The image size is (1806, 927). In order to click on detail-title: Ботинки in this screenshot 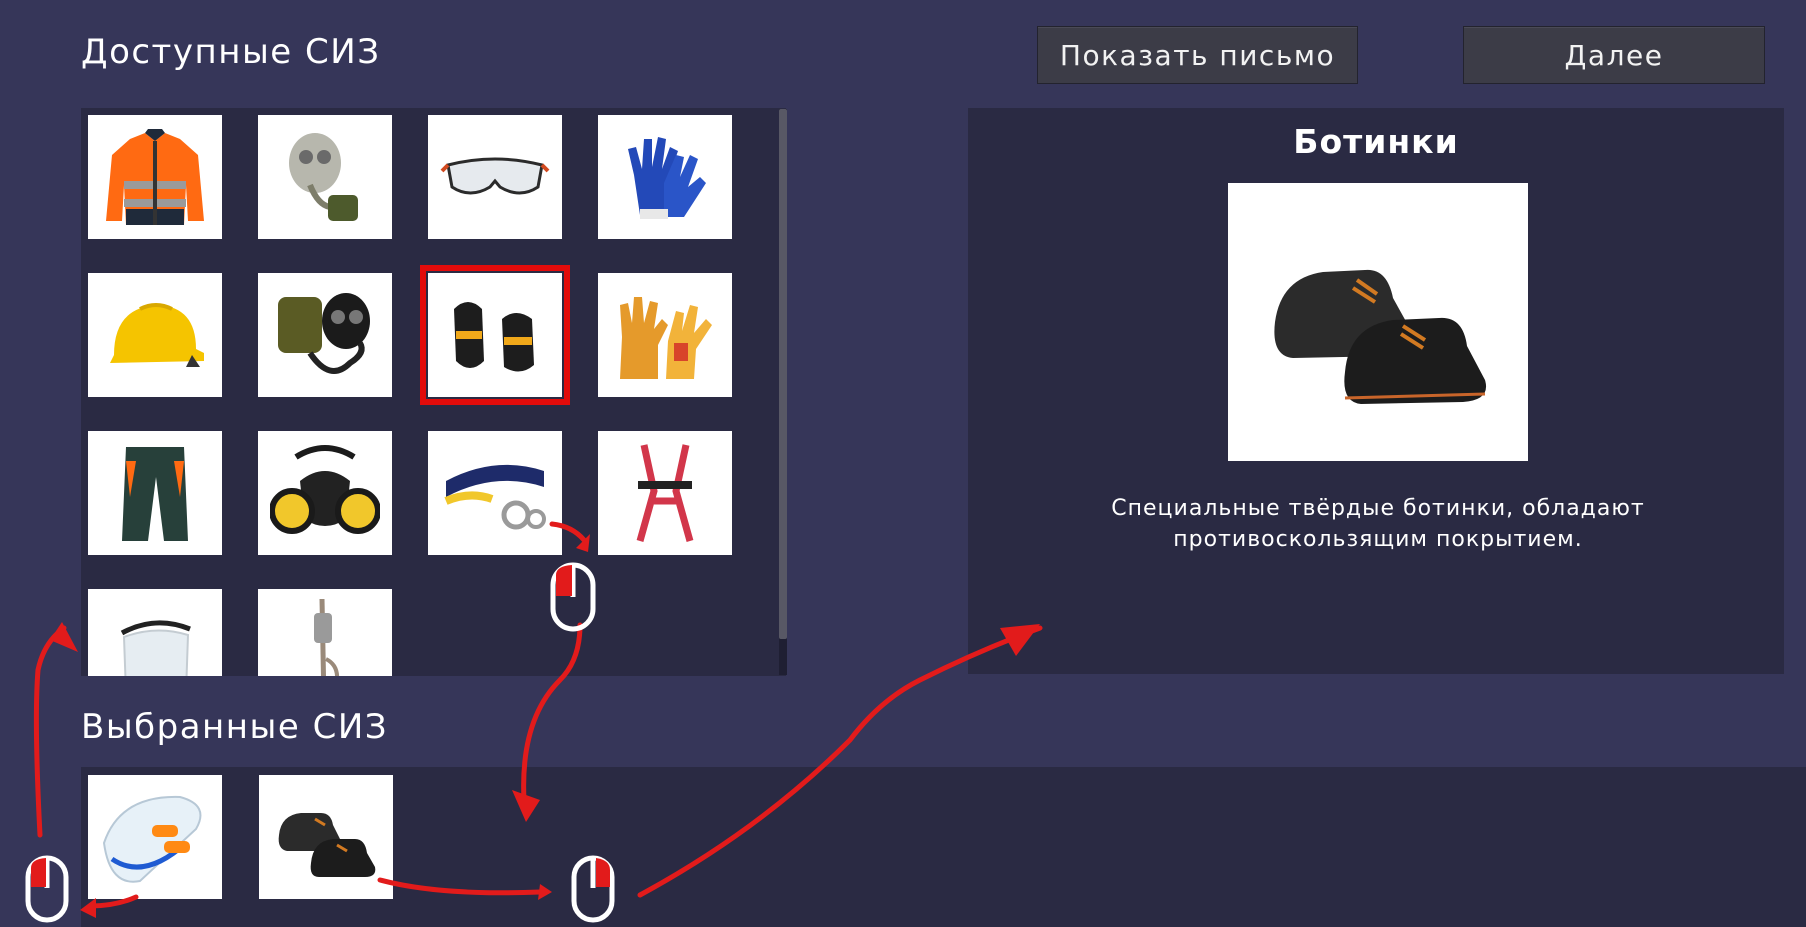, I will do `click(1376, 141)`.